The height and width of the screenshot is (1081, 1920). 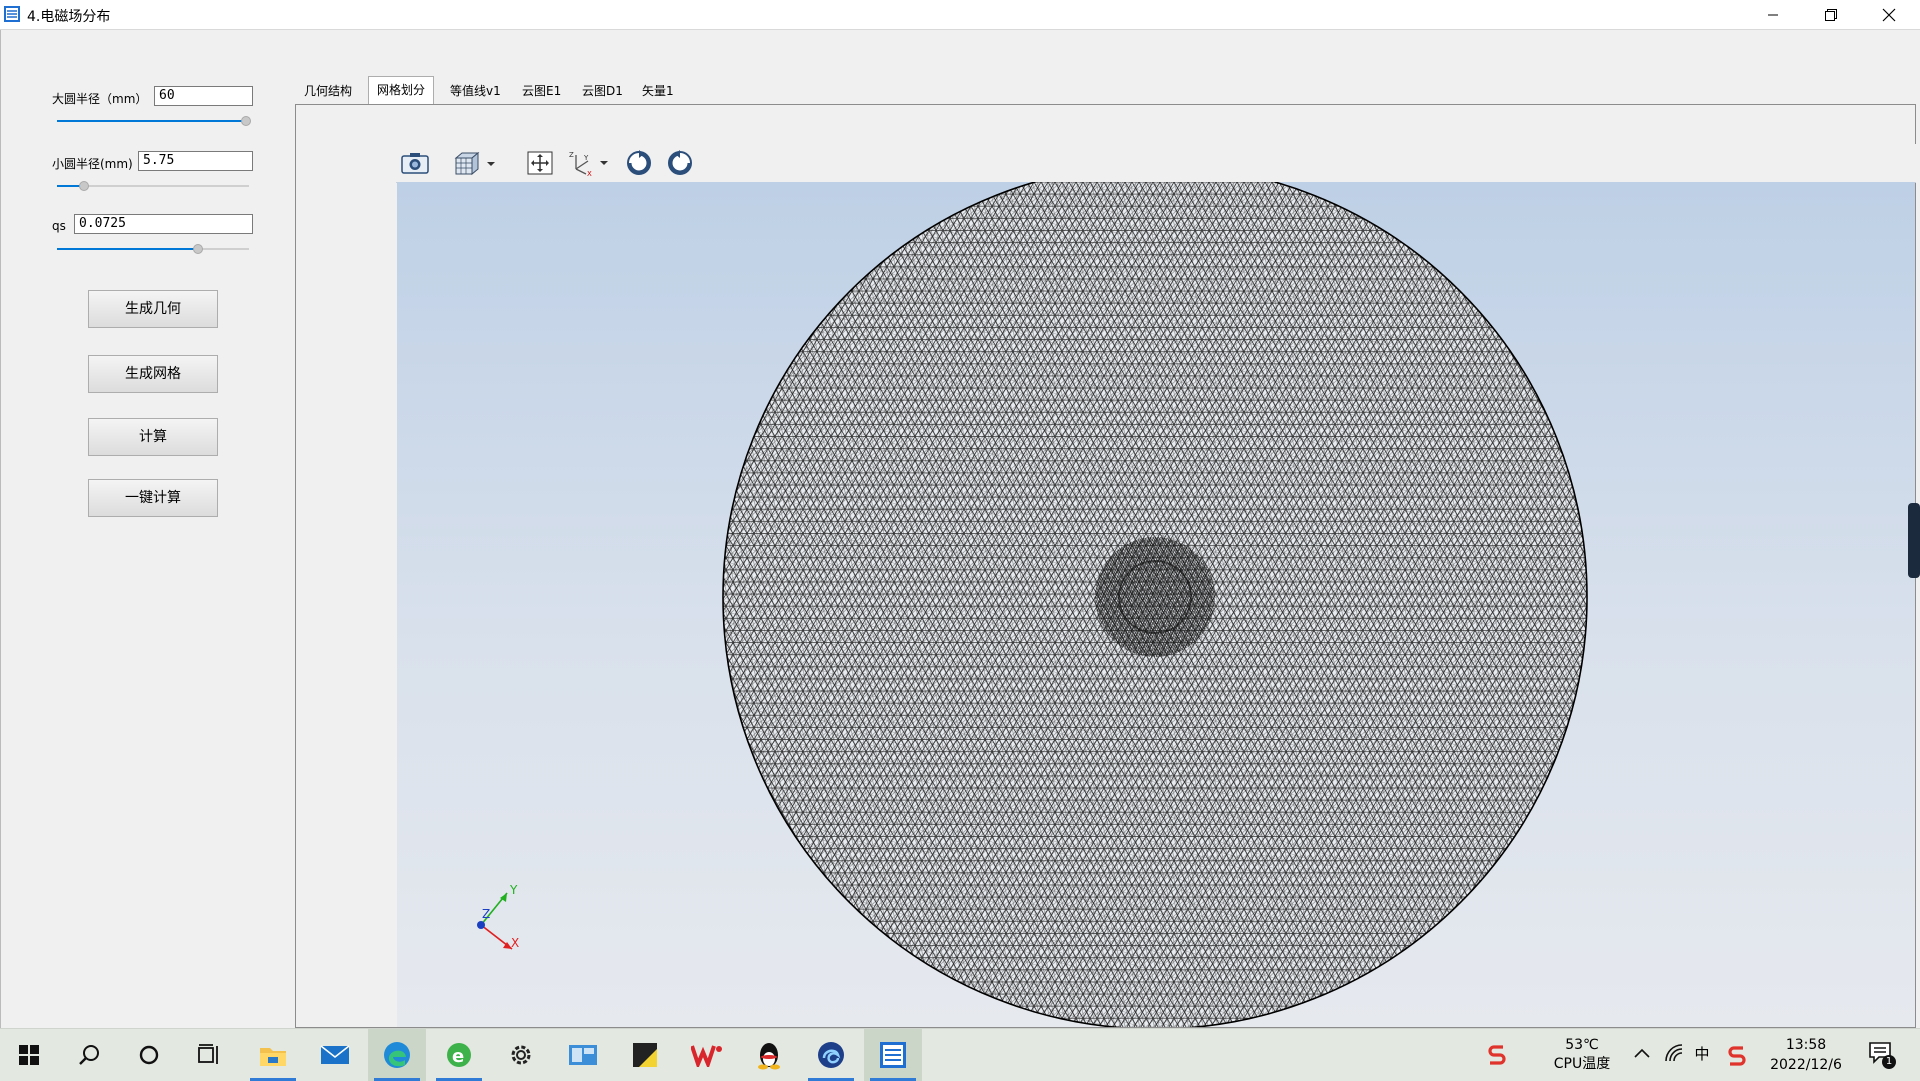 What do you see at coordinates (153, 437) in the screenshot?
I see `compute-button: 计算` at bounding box center [153, 437].